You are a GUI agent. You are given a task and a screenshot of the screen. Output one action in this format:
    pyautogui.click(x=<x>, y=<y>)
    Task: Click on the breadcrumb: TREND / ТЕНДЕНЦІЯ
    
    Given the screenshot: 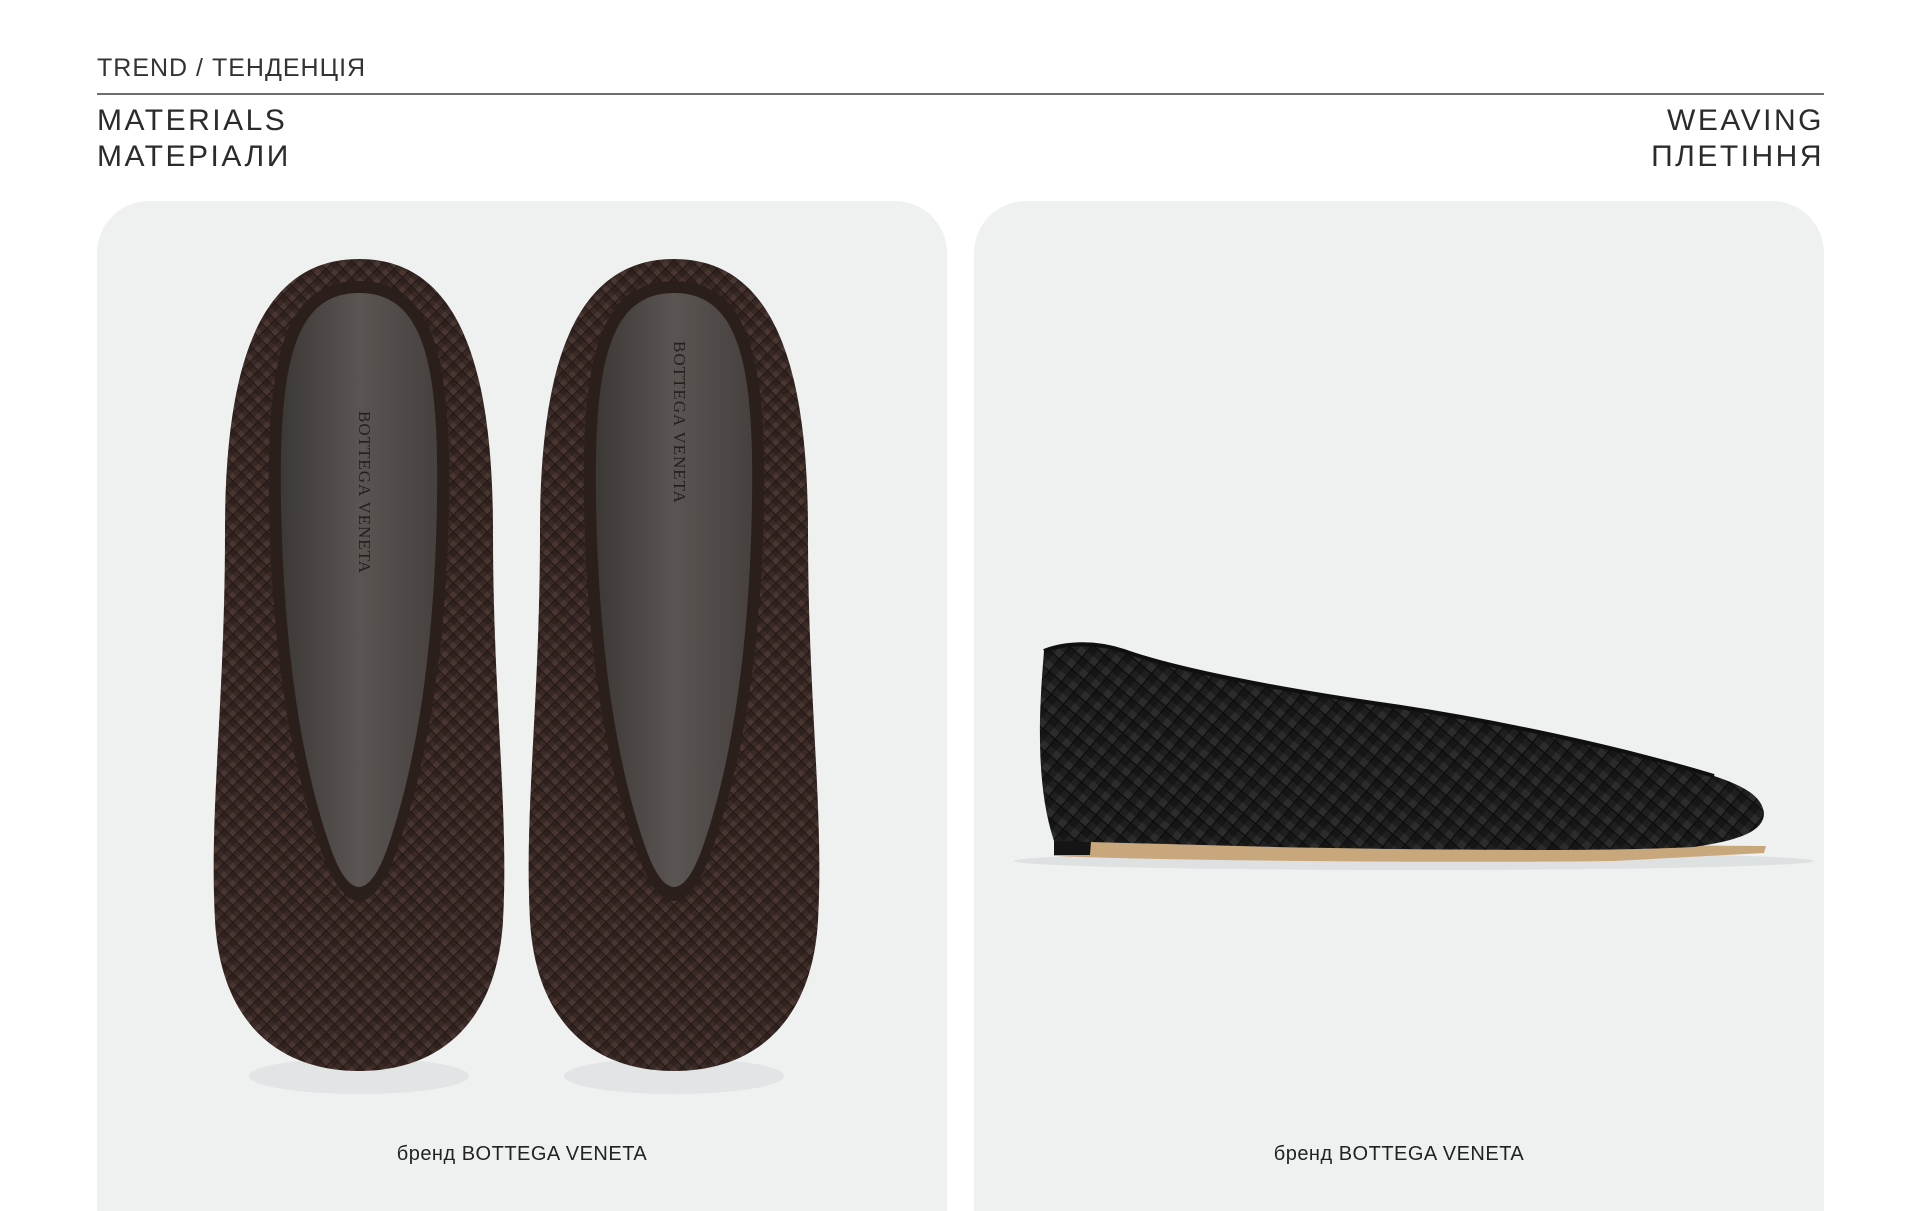 What is the action you would take?
    pyautogui.click(x=232, y=68)
    